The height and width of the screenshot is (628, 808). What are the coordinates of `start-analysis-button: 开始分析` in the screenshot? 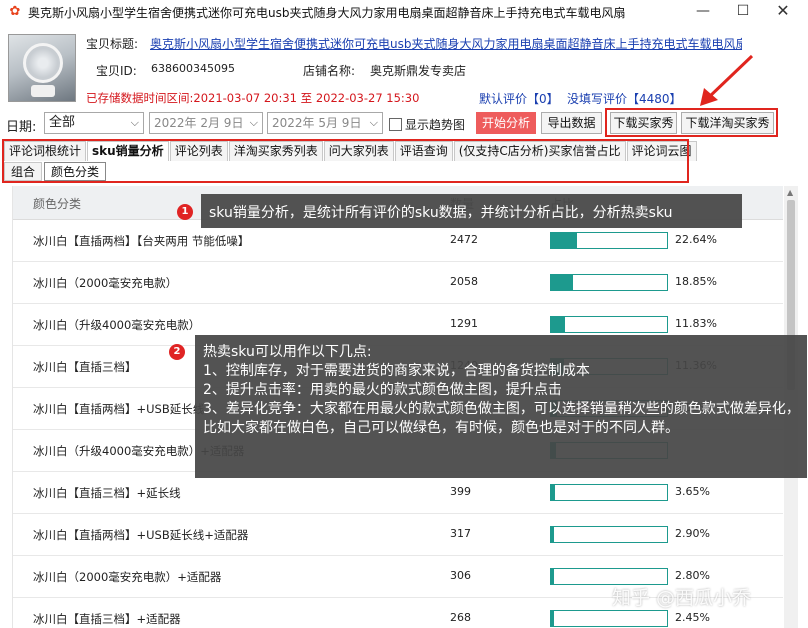 It's located at (506, 123).